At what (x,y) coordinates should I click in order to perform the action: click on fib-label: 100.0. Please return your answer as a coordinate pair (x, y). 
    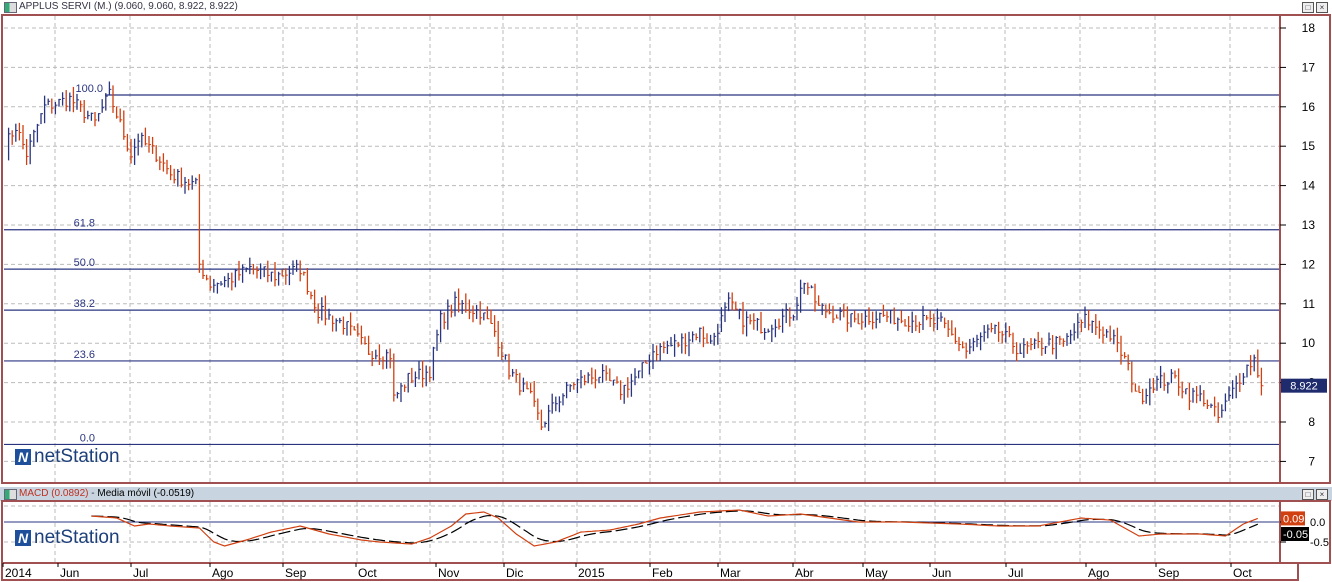
    Looking at the image, I should click on (89, 89).